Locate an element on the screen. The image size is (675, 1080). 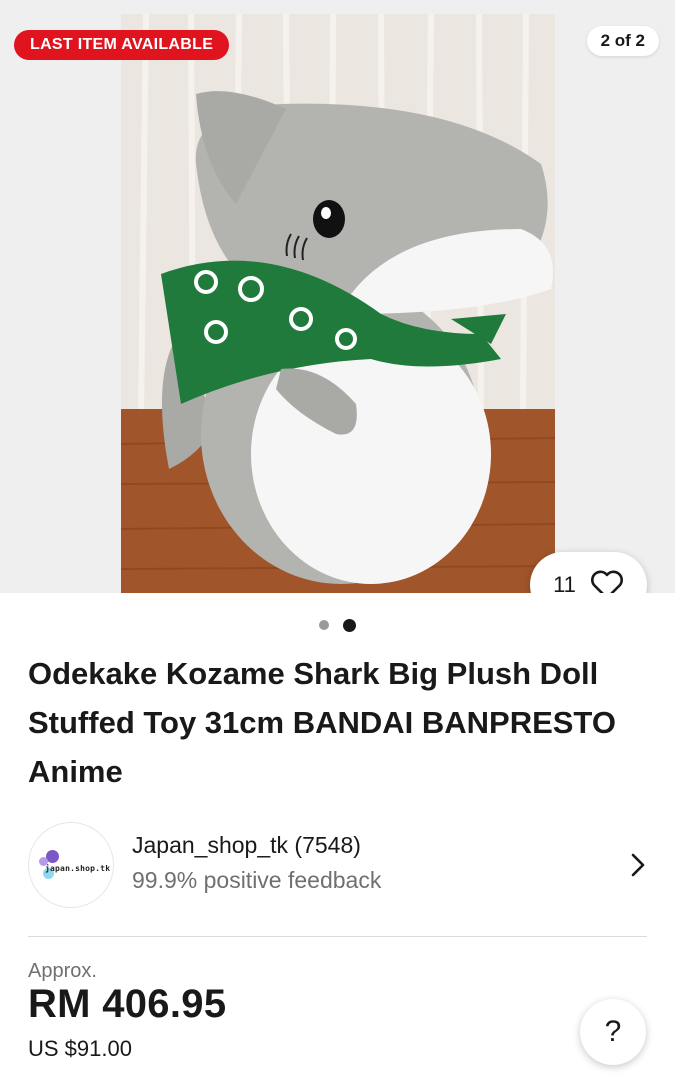
seller-name: Japan_shop_tk (7548) is located at coordinates (246, 845).